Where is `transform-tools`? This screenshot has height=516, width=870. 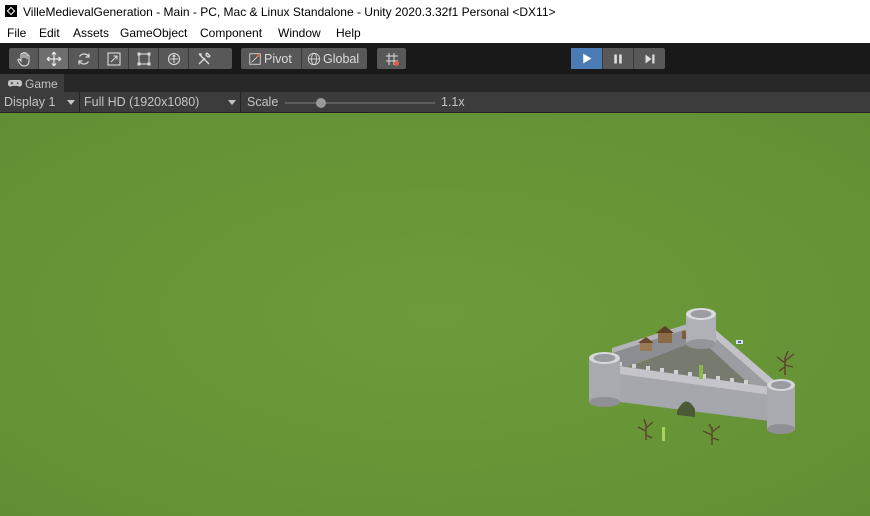
transform-tools is located at coordinates (120, 58).